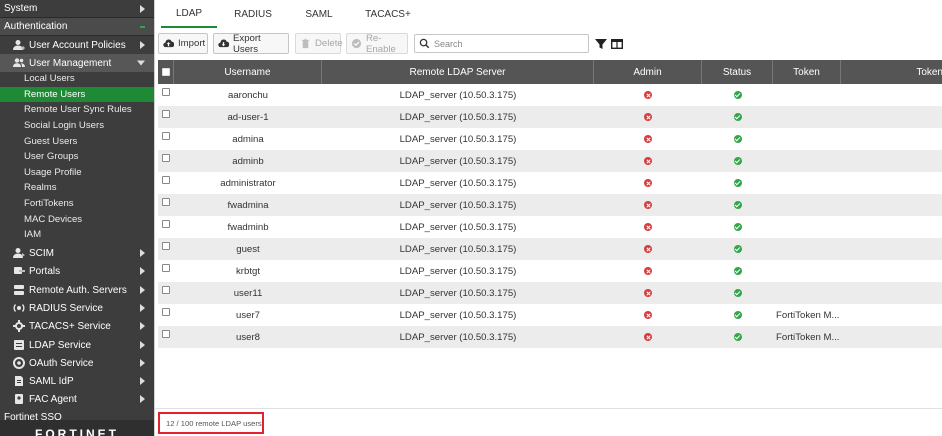 The height and width of the screenshot is (436, 942). What do you see at coordinates (550, 271) in the screenshot?
I see `table-row: krbtgt LDAP_server (10.50.3.175)` at bounding box center [550, 271].